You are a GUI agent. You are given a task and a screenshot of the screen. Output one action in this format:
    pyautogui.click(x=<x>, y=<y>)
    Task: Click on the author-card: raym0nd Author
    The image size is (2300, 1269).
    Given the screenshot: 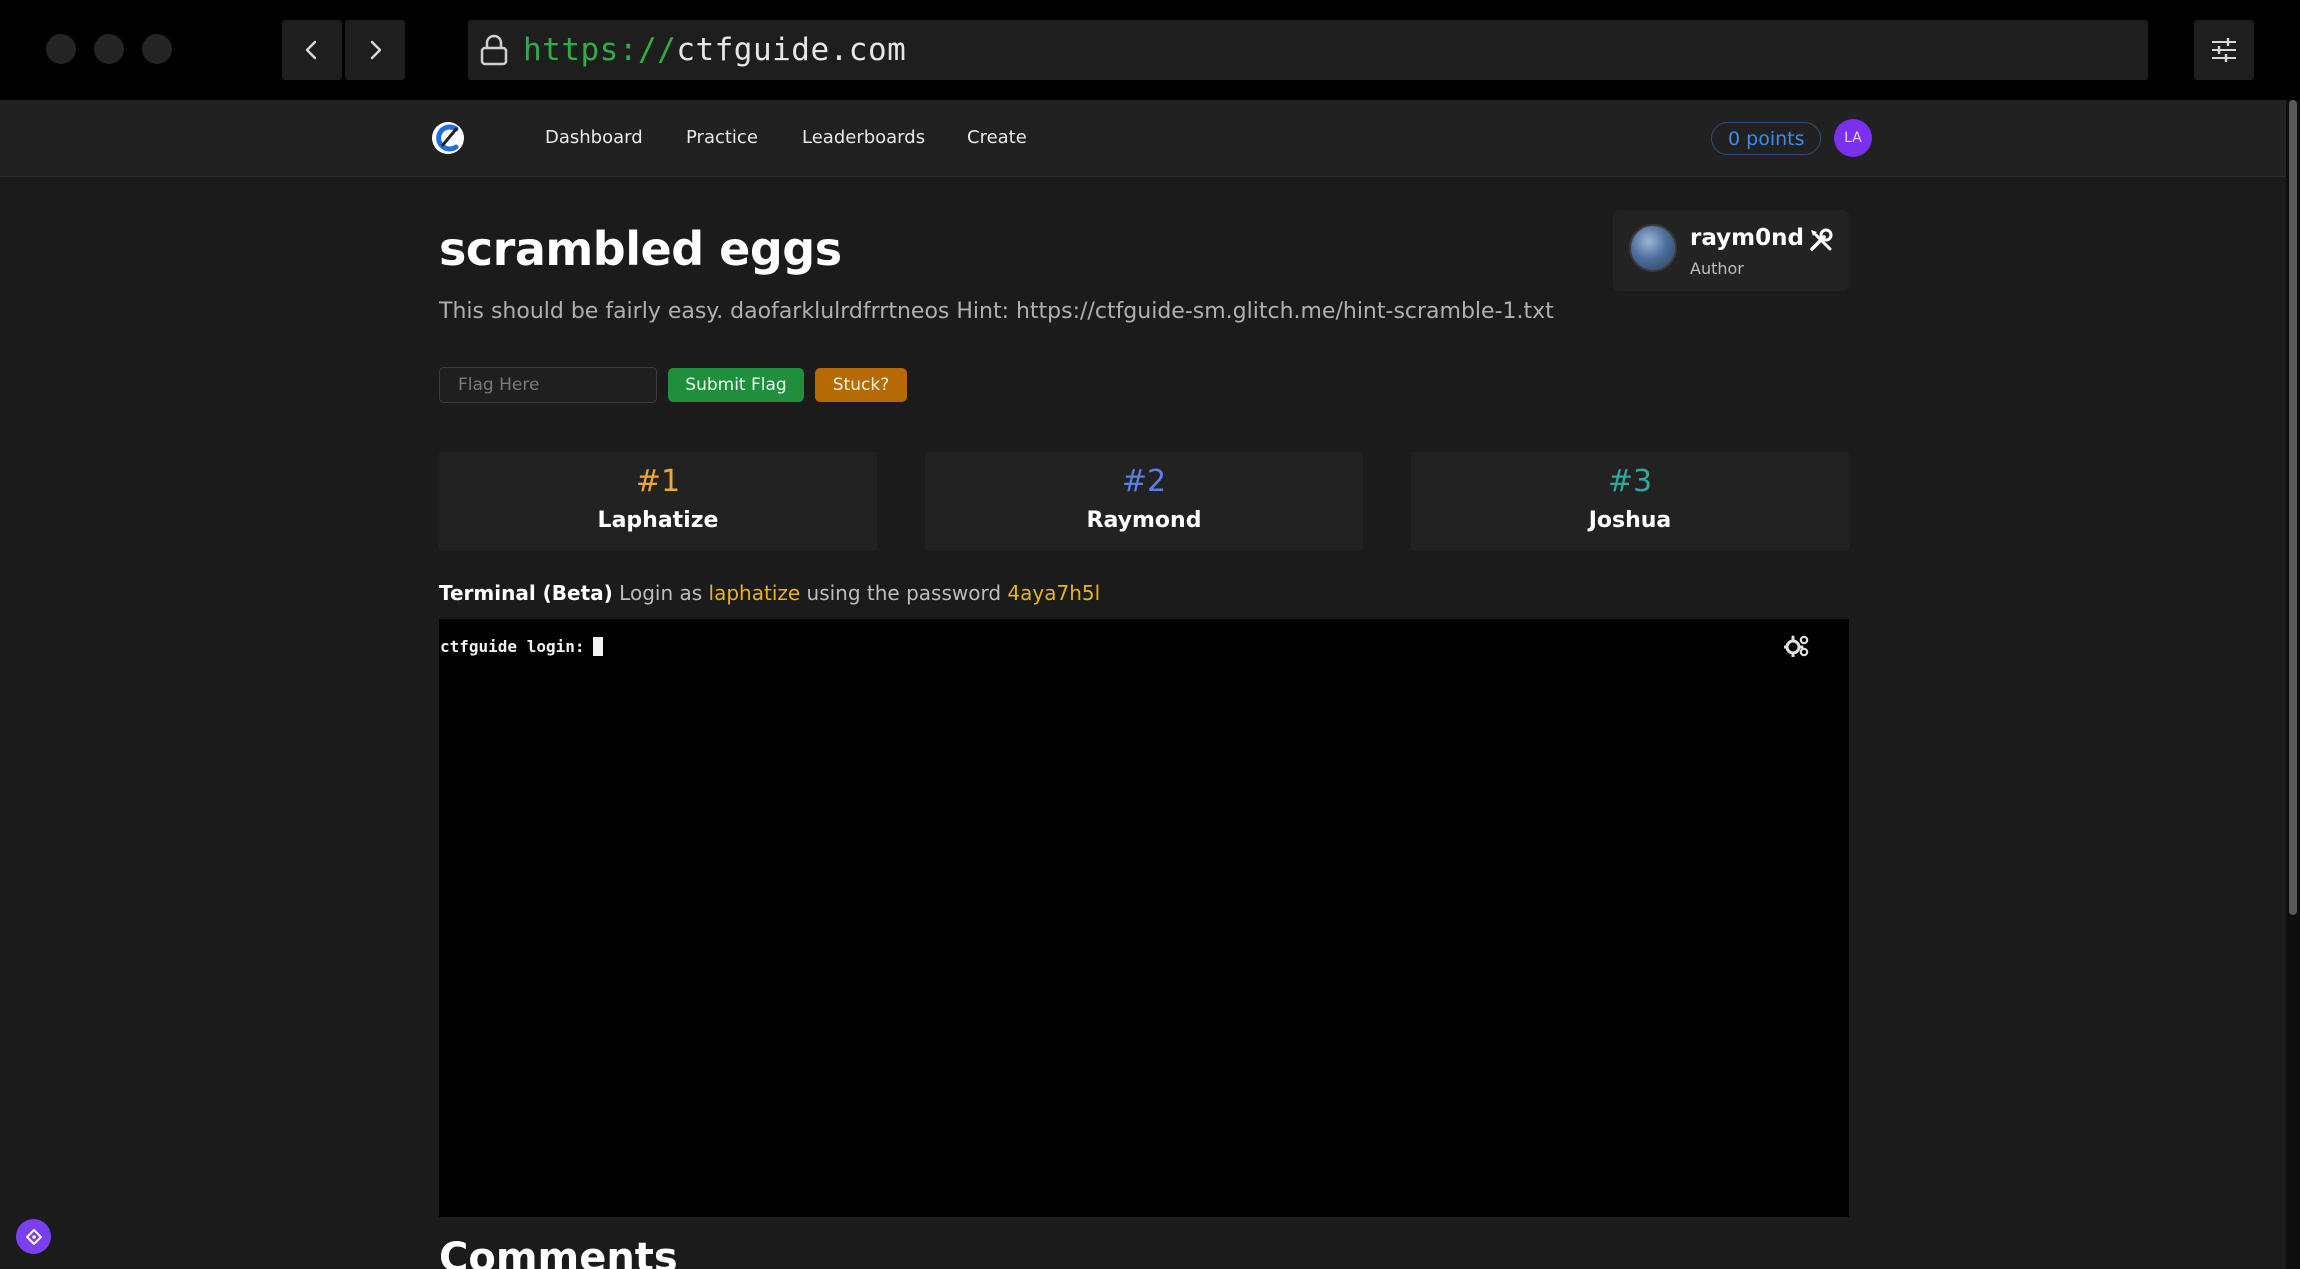 What is the action you would take?
    pyautogui.click(x=1731, y=250)
    